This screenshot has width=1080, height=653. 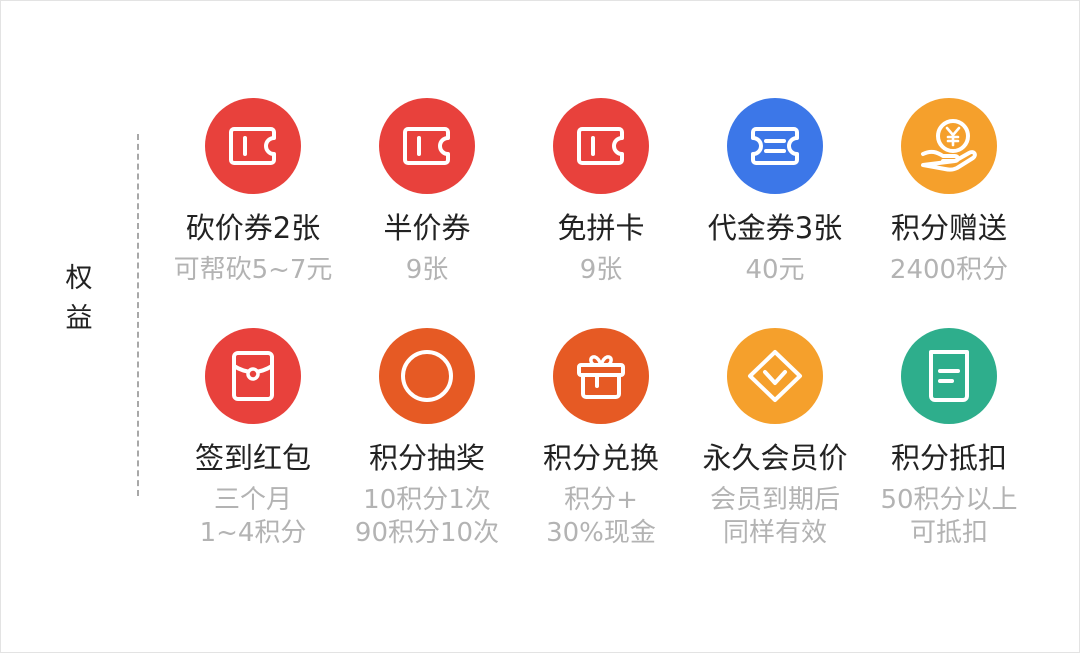 I want to click on benefit-desc: 10积分1次 90积分10次, so click(x=427, y=517).